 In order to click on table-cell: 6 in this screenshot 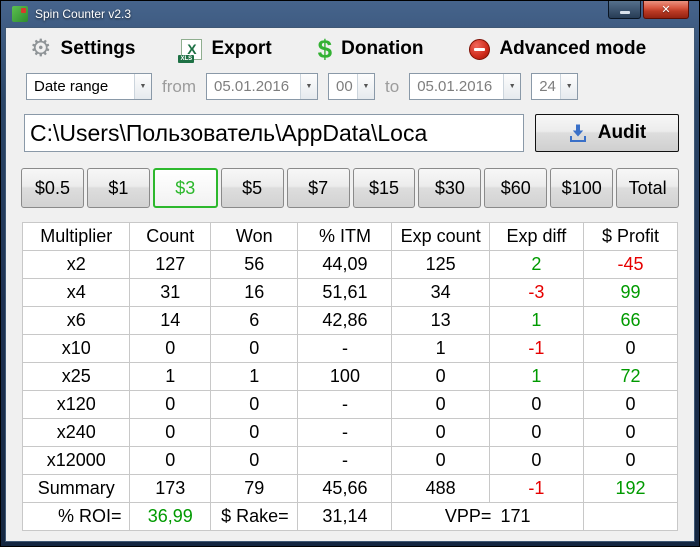, I will do `click(254, 320)`.